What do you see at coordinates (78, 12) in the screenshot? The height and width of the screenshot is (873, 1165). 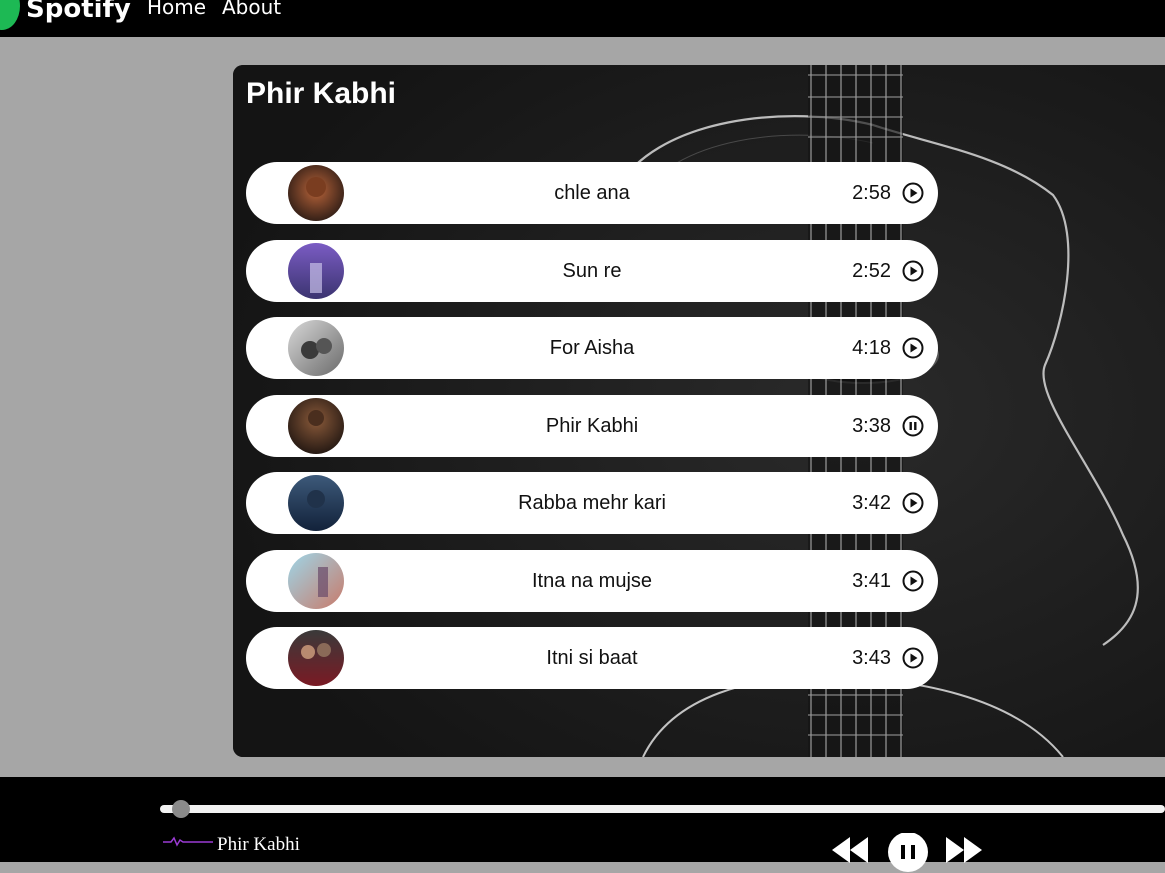 I see `logo-text: Spotify` at bounding box center [78, 12].